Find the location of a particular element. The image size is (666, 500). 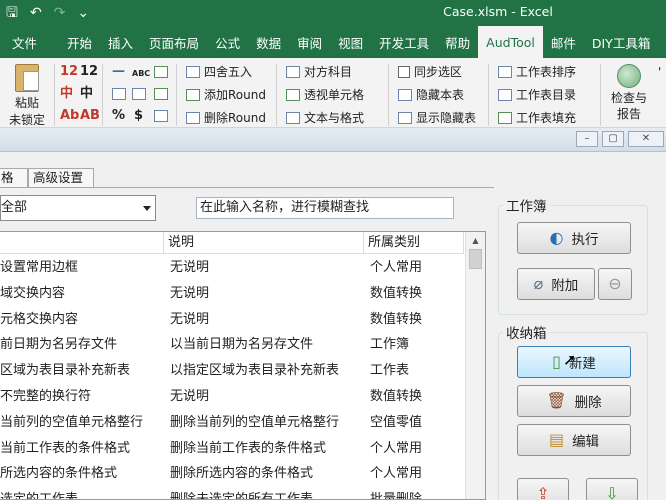

number-icon: 12 is located at coordinates (89, 72).